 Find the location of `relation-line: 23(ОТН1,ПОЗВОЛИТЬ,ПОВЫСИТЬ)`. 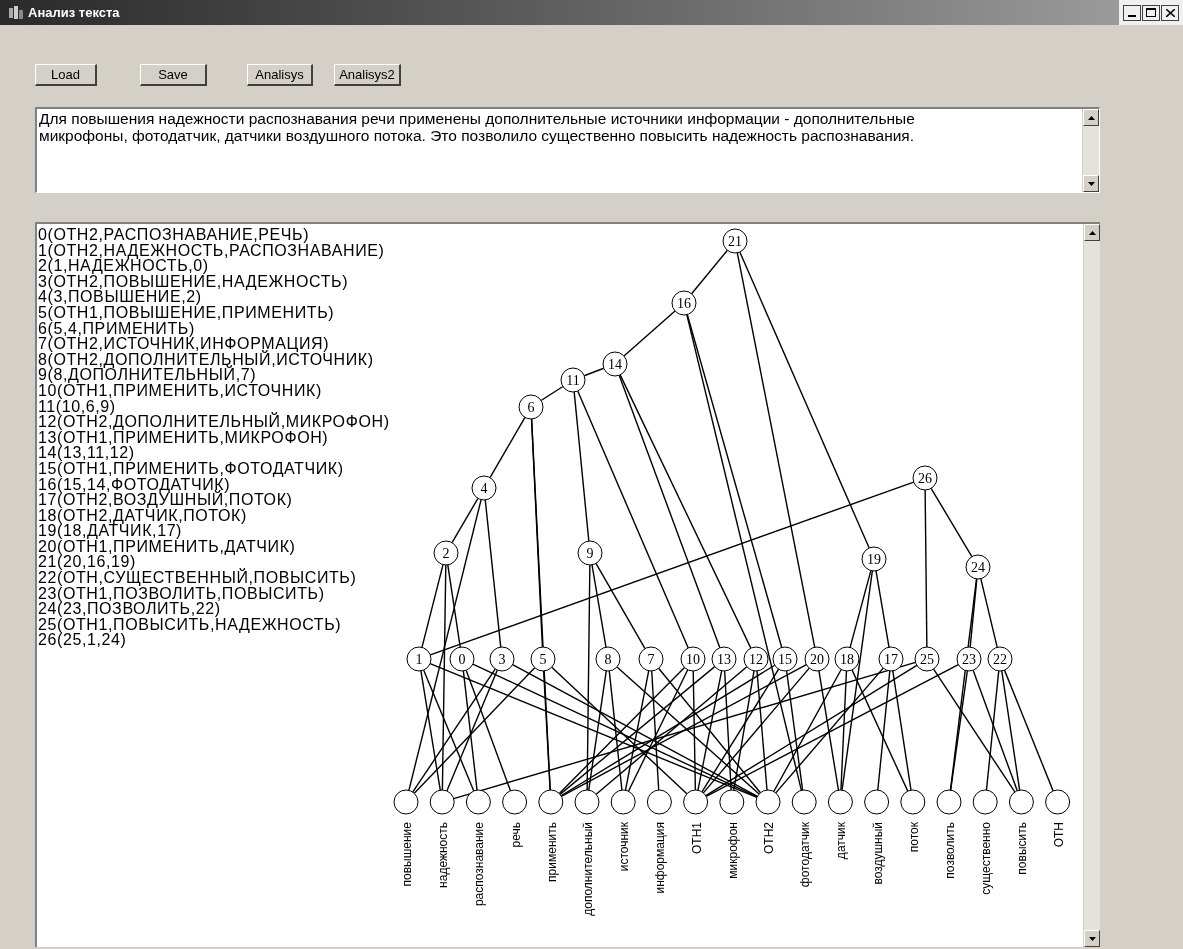

relation-line: 23(ОТН1,ПОЗВОЛИТЬ,ПОВЫСИТЬ) is located at coordinates (181, 593).